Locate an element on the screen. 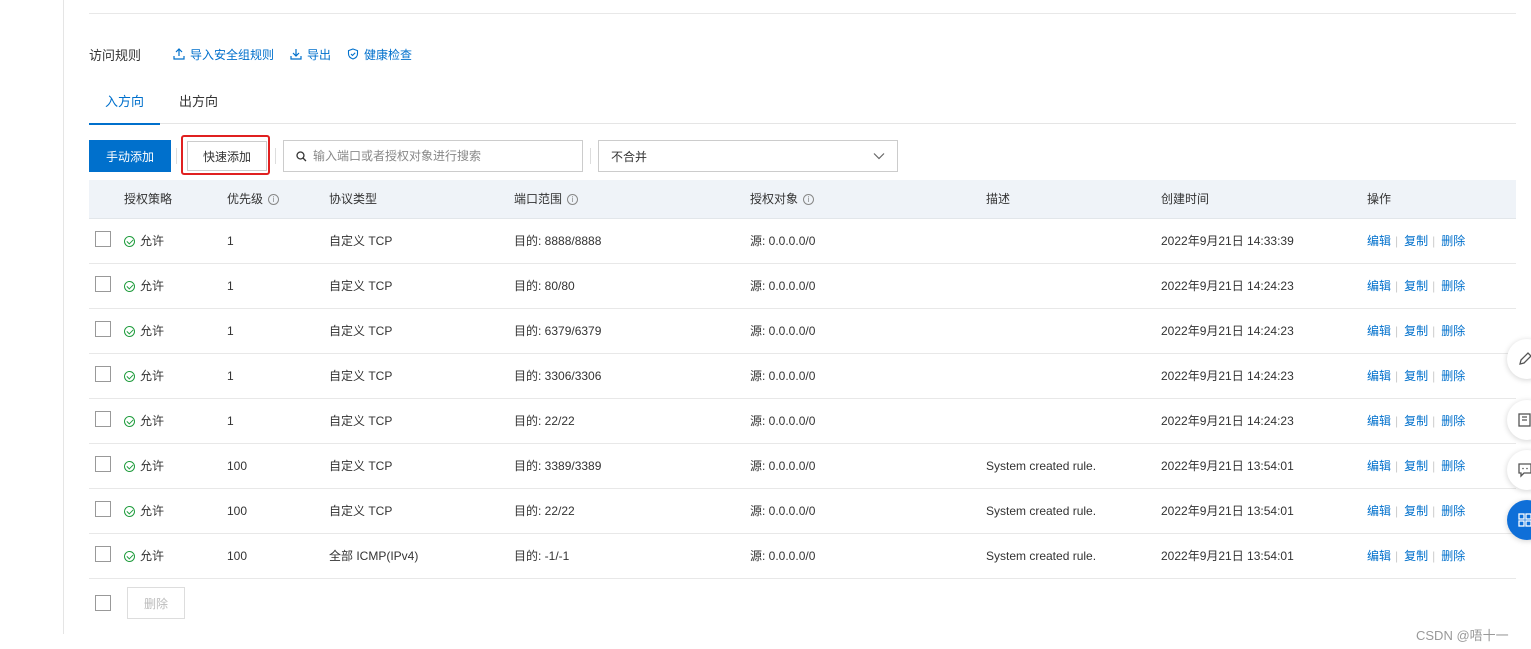  upload-icon is located at coordinates (179, 54).